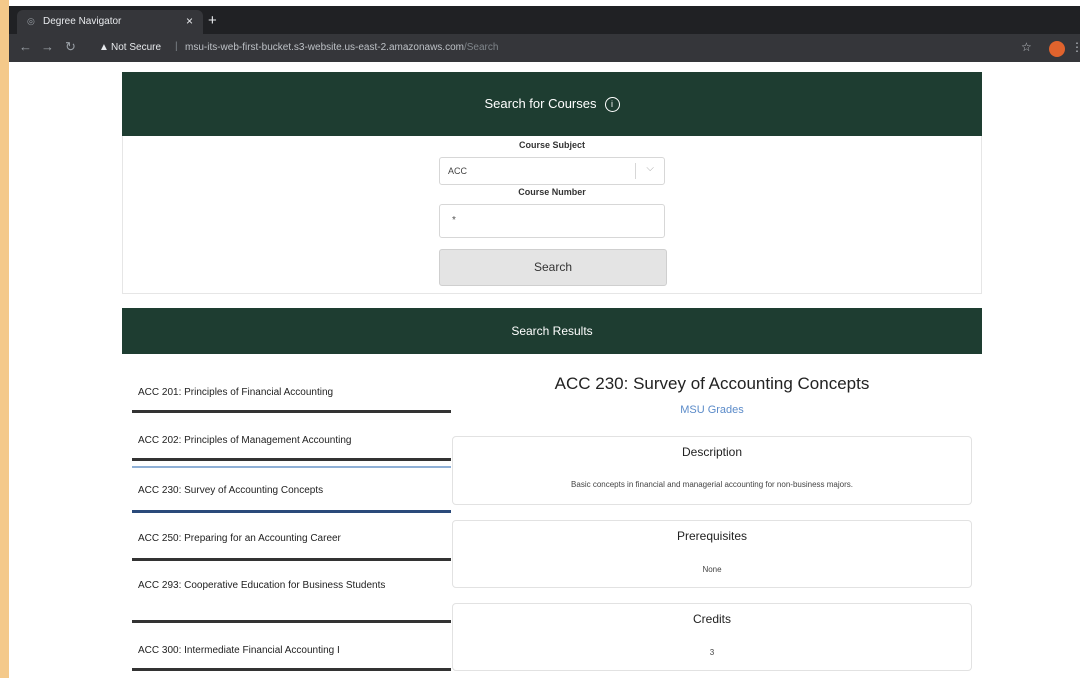 The image size is (1080, 678). Describe the element at coordinates (231, 490) in the screenshot. I see `list-item-label: ACC 230: Survey of Accounting Concepts` at that location.